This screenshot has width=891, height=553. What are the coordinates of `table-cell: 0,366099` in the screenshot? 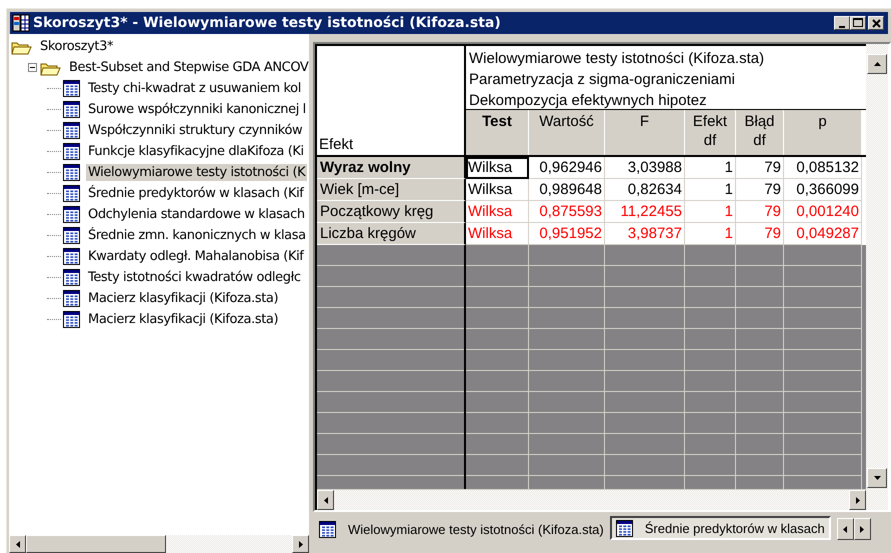 It's located at (823, 190).